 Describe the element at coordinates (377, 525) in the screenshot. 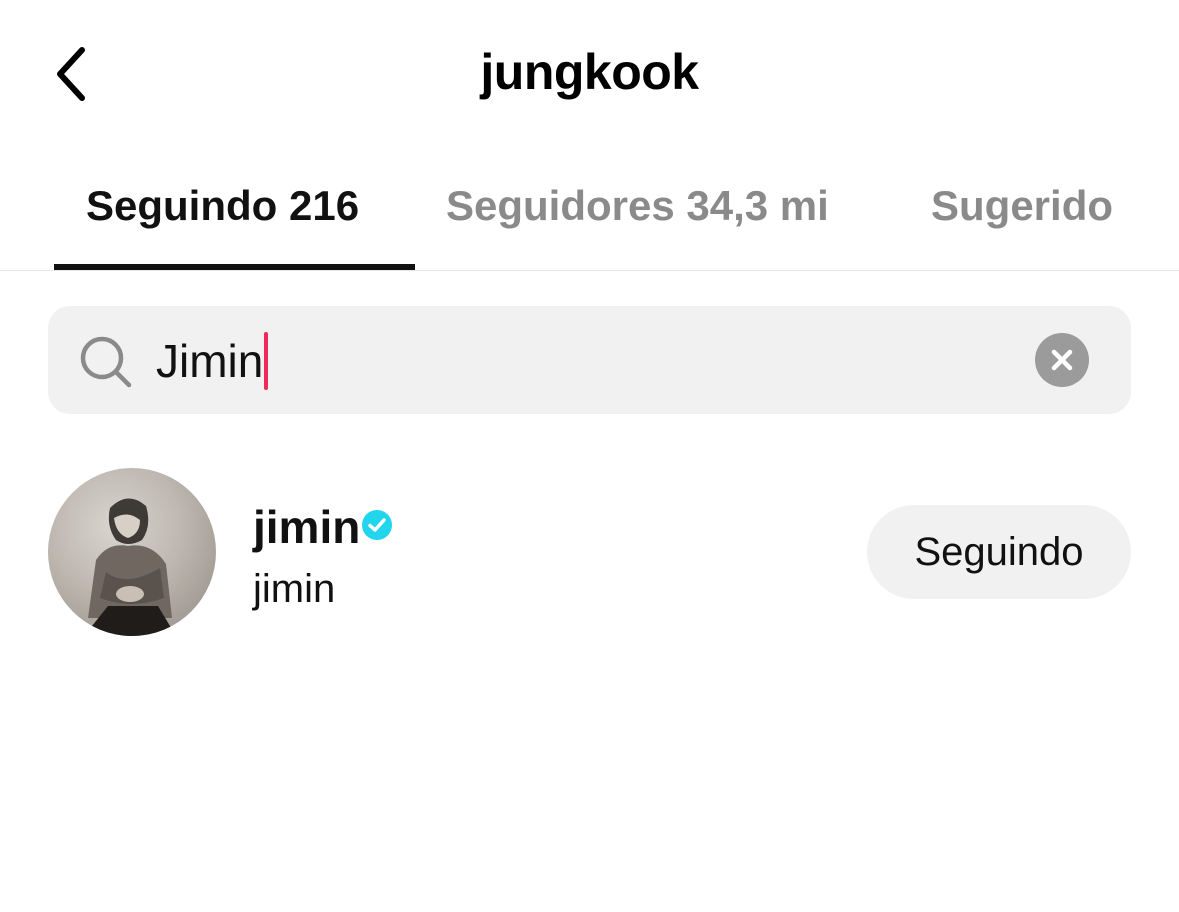

I see `verified-badge-icon` at that location.